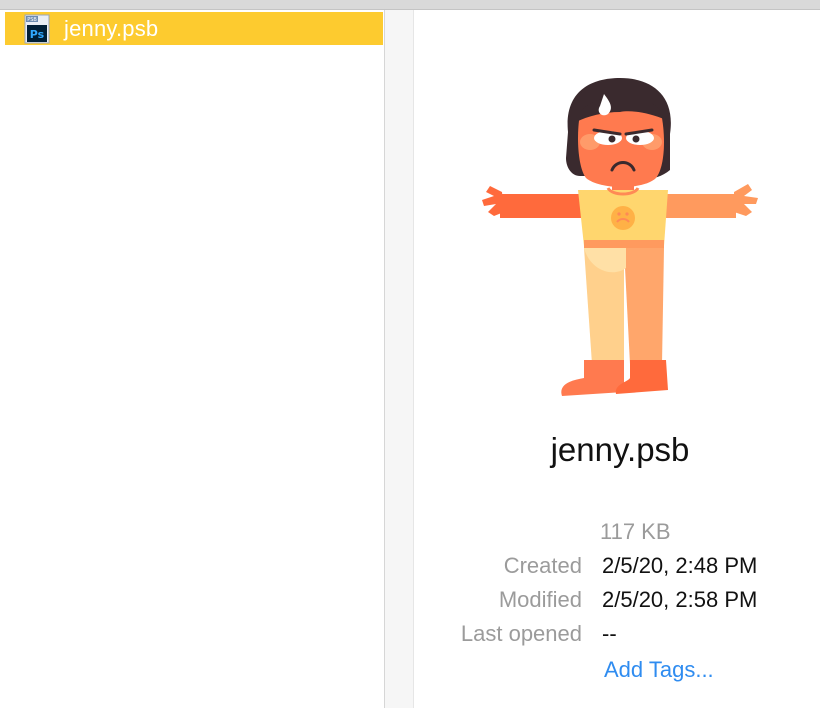 Image resolution: width=820 pixels, height=708 pixels. I want to click on column-divider, so click(399, 359).